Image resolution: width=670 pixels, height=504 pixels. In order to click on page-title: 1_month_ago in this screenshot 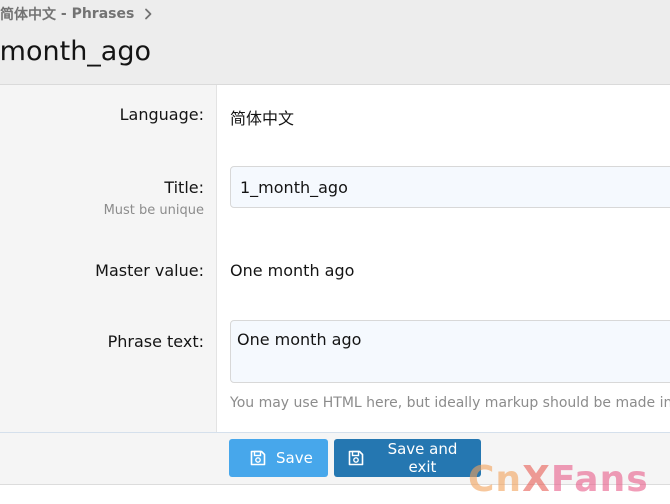, I will do `click(76, 51)`.